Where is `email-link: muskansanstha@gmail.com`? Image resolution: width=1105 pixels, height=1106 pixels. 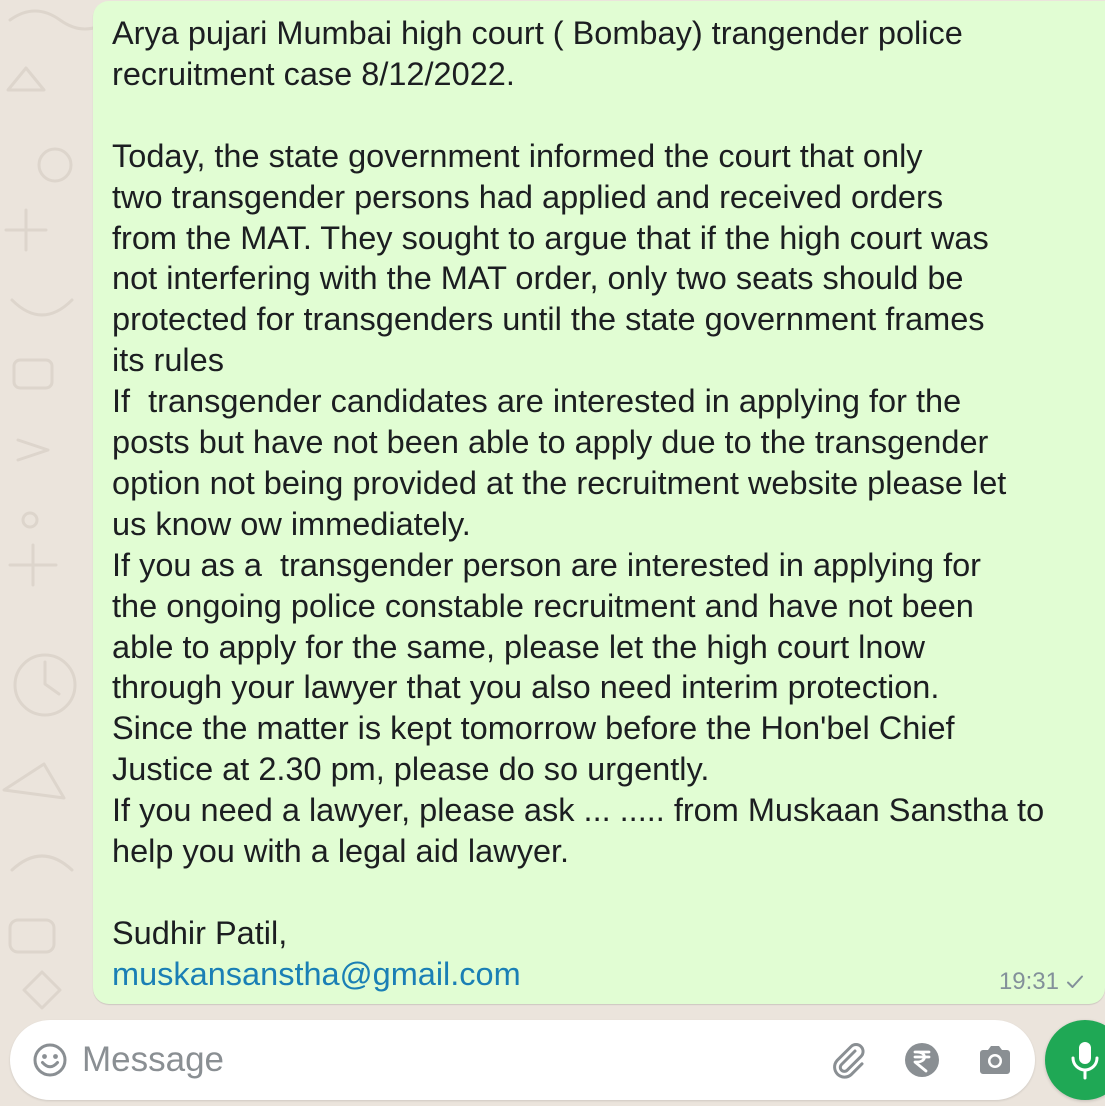 email-link: muskansanstha@gmail.com is located at coordinates (604, 974).